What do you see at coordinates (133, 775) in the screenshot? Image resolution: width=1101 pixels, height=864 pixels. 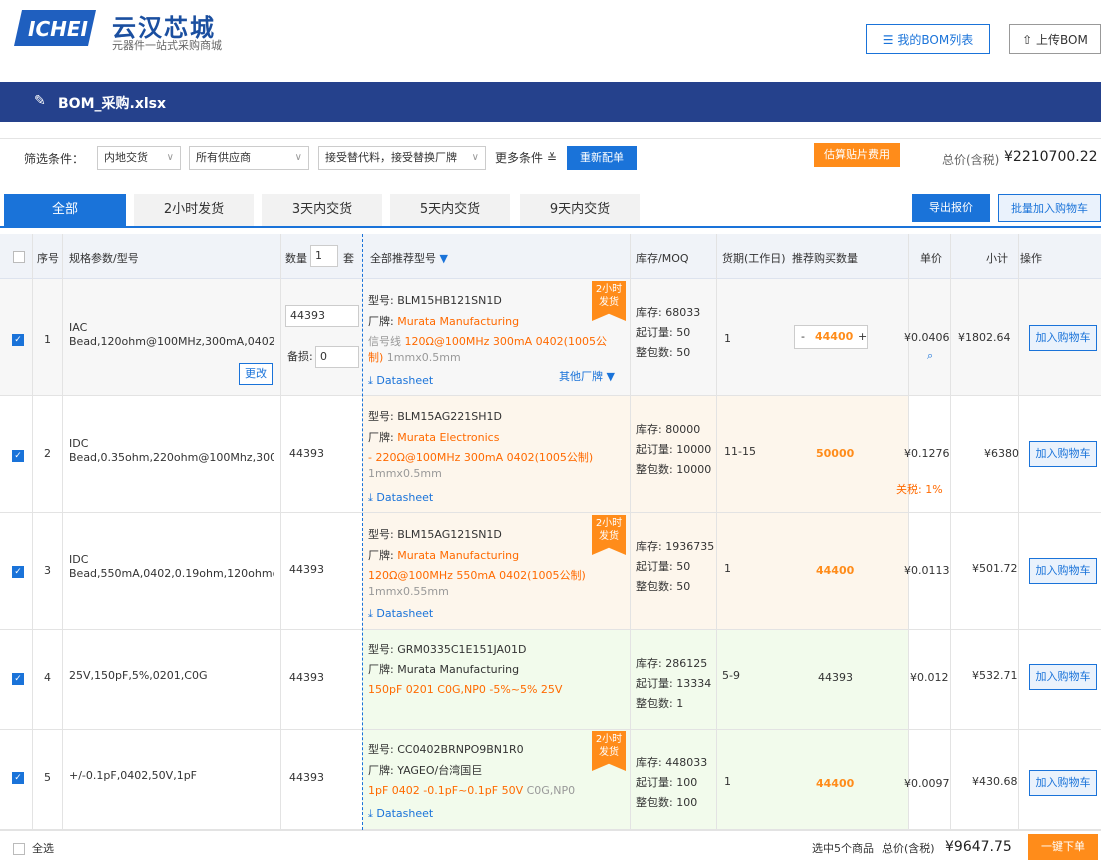 I see `spec-line1: +/-0.1pF,0402,50V,1pF` at bounding box center [133, 775].